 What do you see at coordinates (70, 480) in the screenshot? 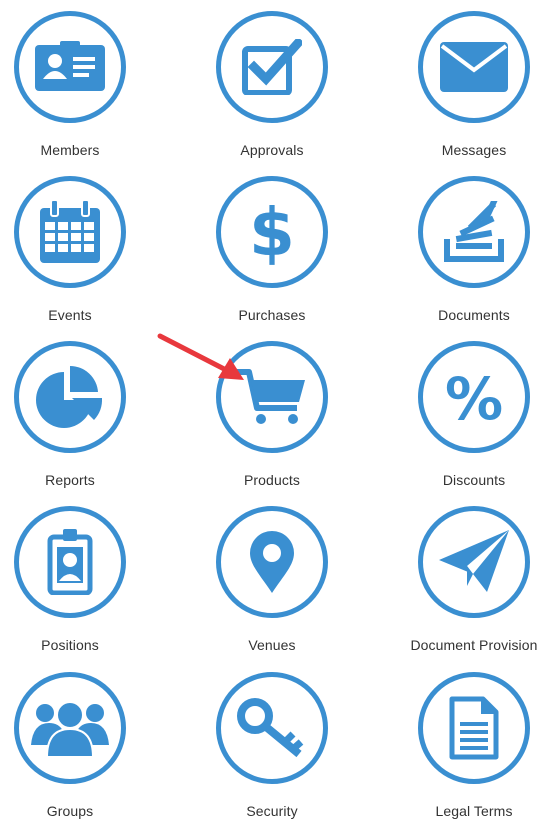
I see `tile-label: Reports` at bounding box center [70, 480].